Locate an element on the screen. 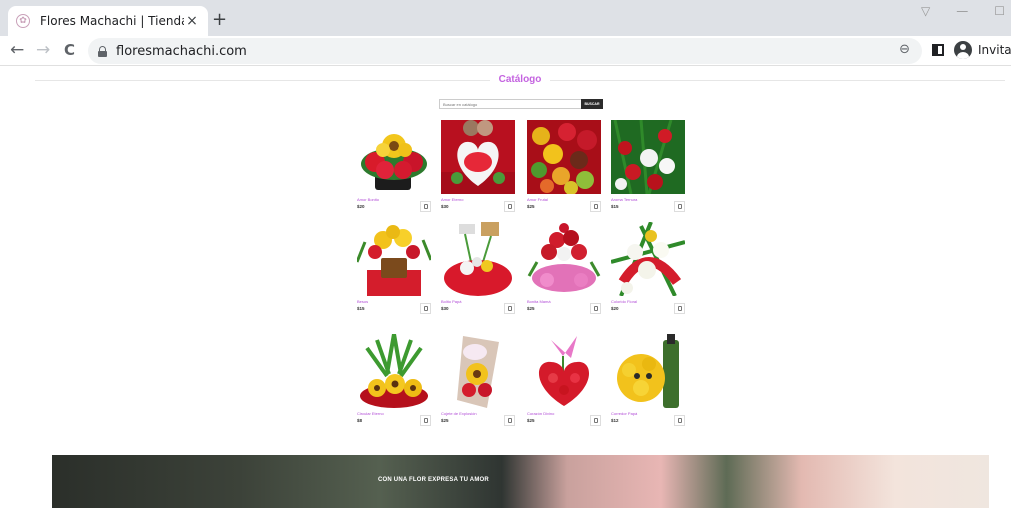  product-name: Corazón Divino is located at coordinates (540, 413).